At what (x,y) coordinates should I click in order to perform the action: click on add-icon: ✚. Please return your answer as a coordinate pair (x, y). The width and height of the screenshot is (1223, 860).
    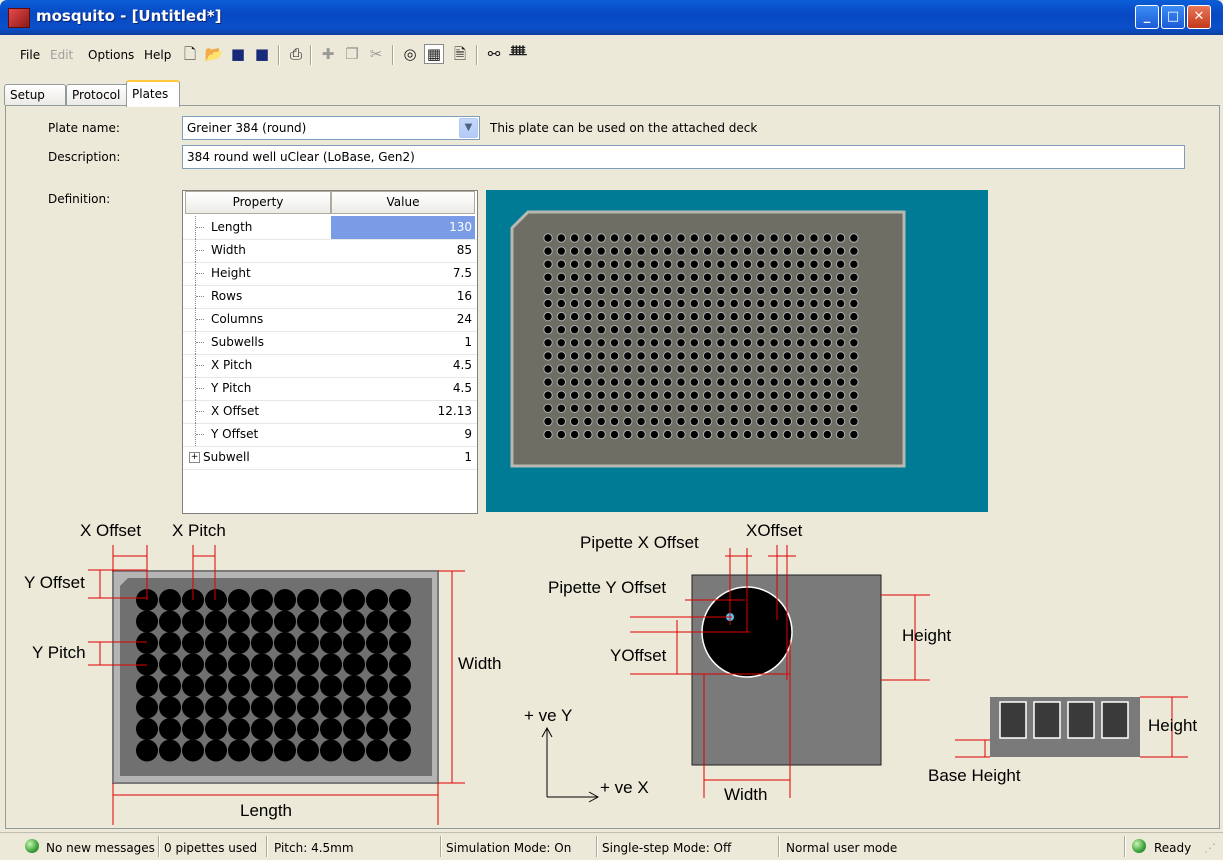
    Looking at the image, I should click on (328, 54).